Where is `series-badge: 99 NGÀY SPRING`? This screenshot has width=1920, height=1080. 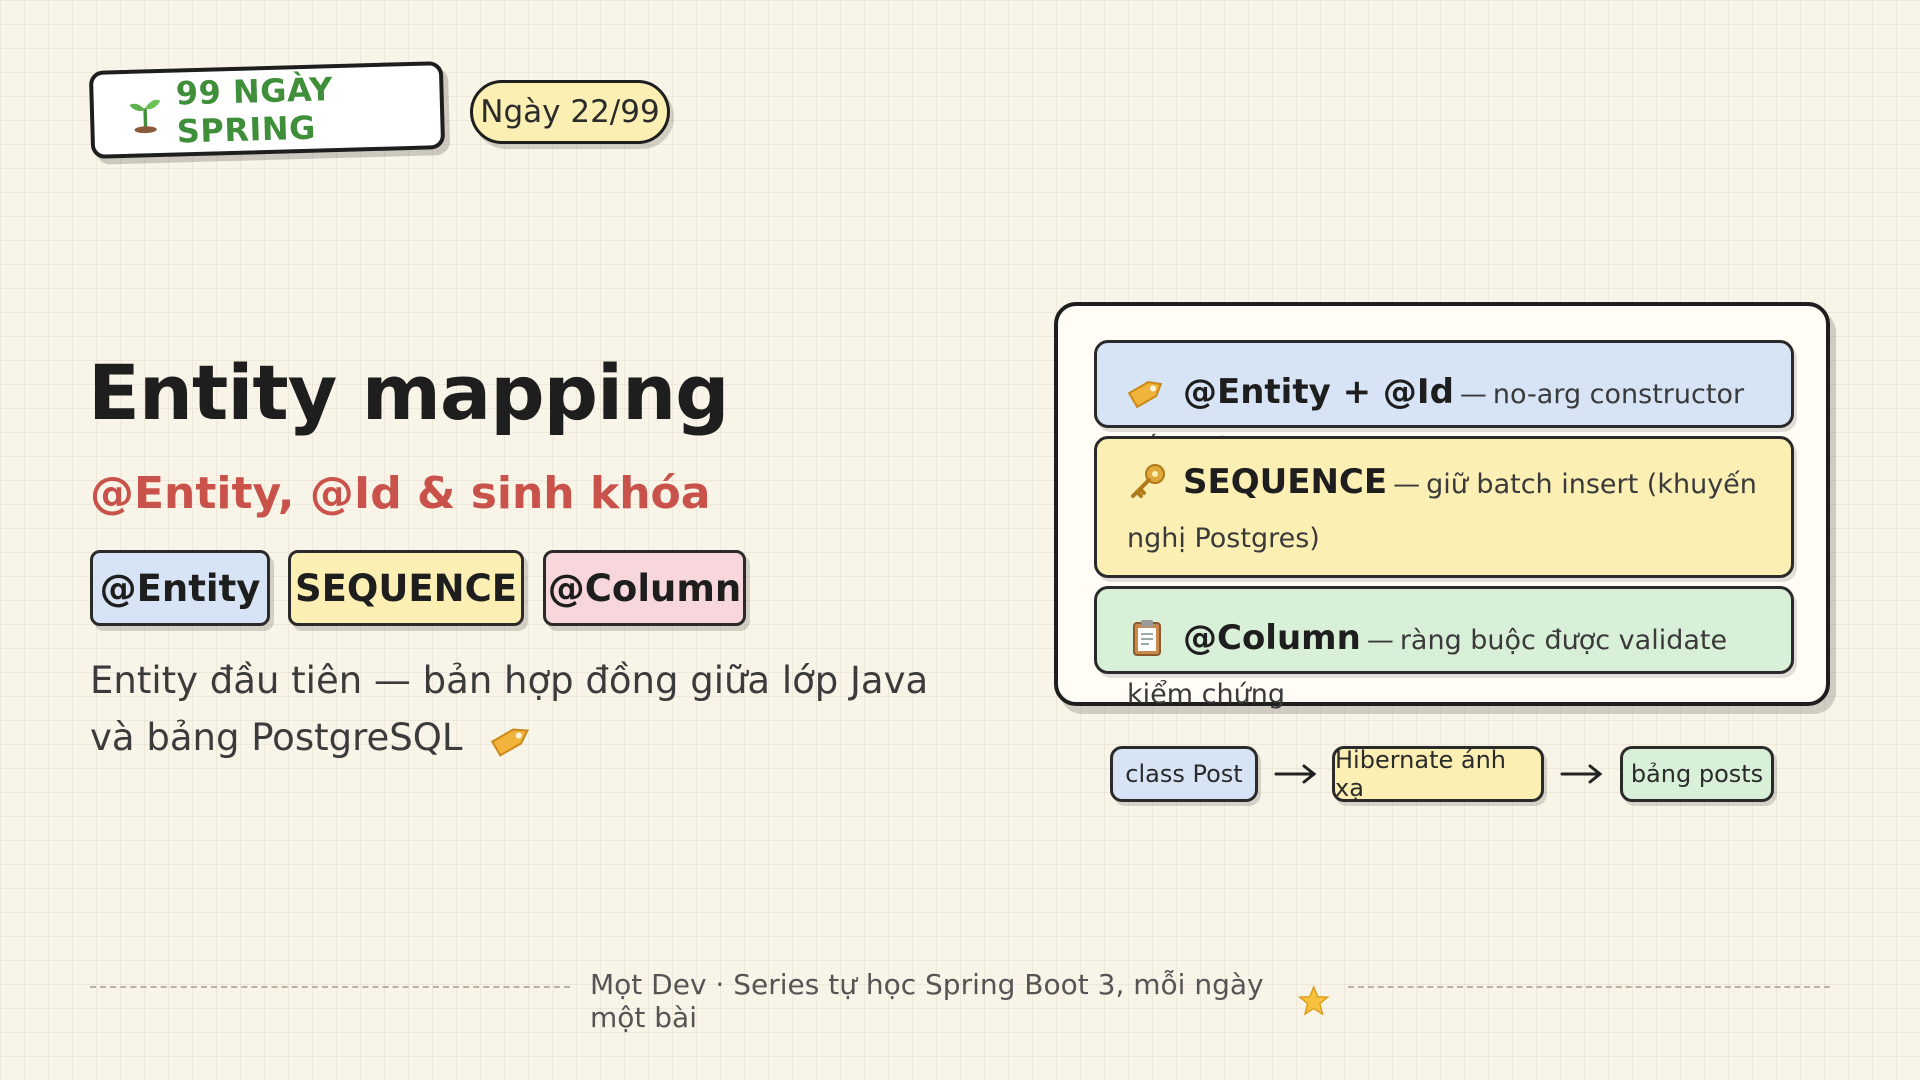 series-badge: 99 NGÀY SPRING is located at coordinates (267, 110).